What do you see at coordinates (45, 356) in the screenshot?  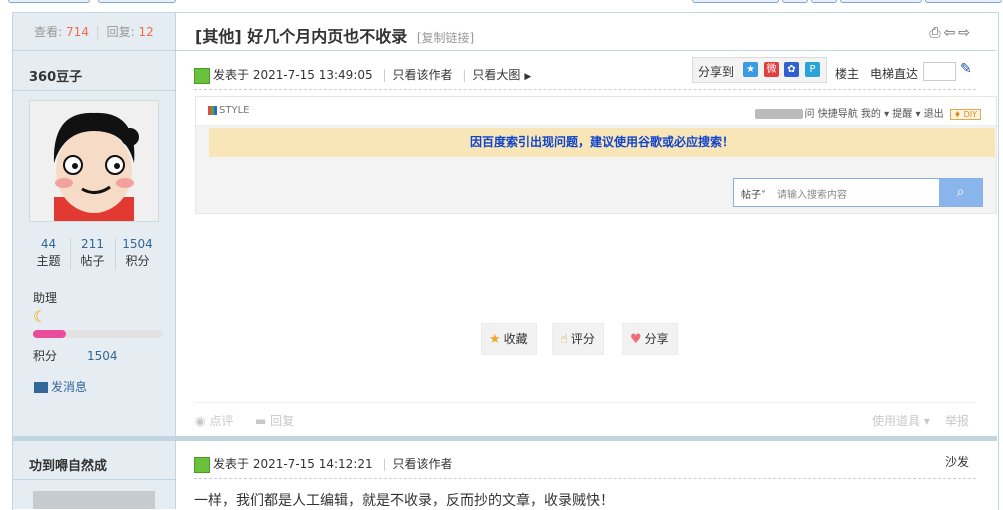 I see `points-label: 积分` at bounding box center [45, 356].